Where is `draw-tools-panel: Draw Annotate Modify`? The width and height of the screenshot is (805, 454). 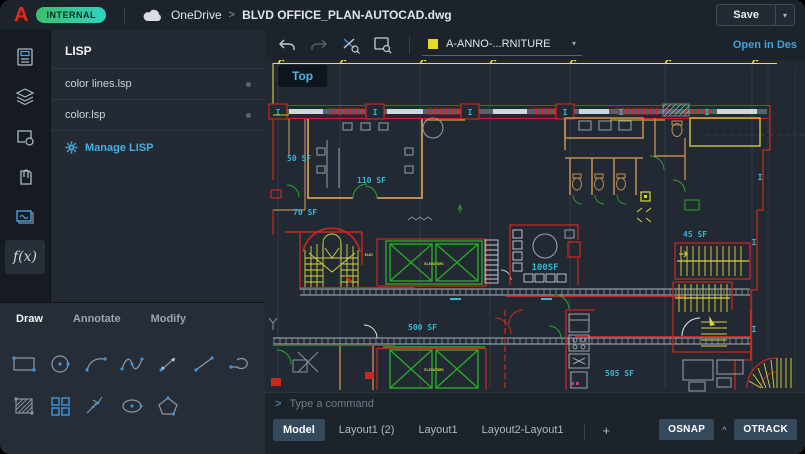 draw-tools-panel: Draw Annotate Modify is located at coordinates (132, 378).